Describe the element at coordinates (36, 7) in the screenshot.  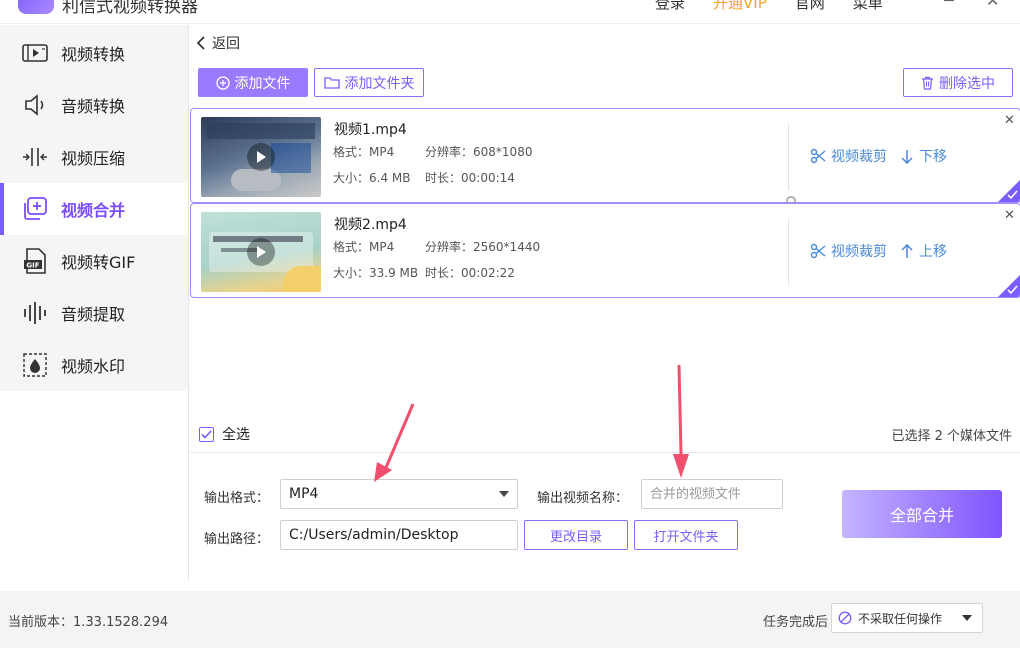
I see `app-logo` at that location.